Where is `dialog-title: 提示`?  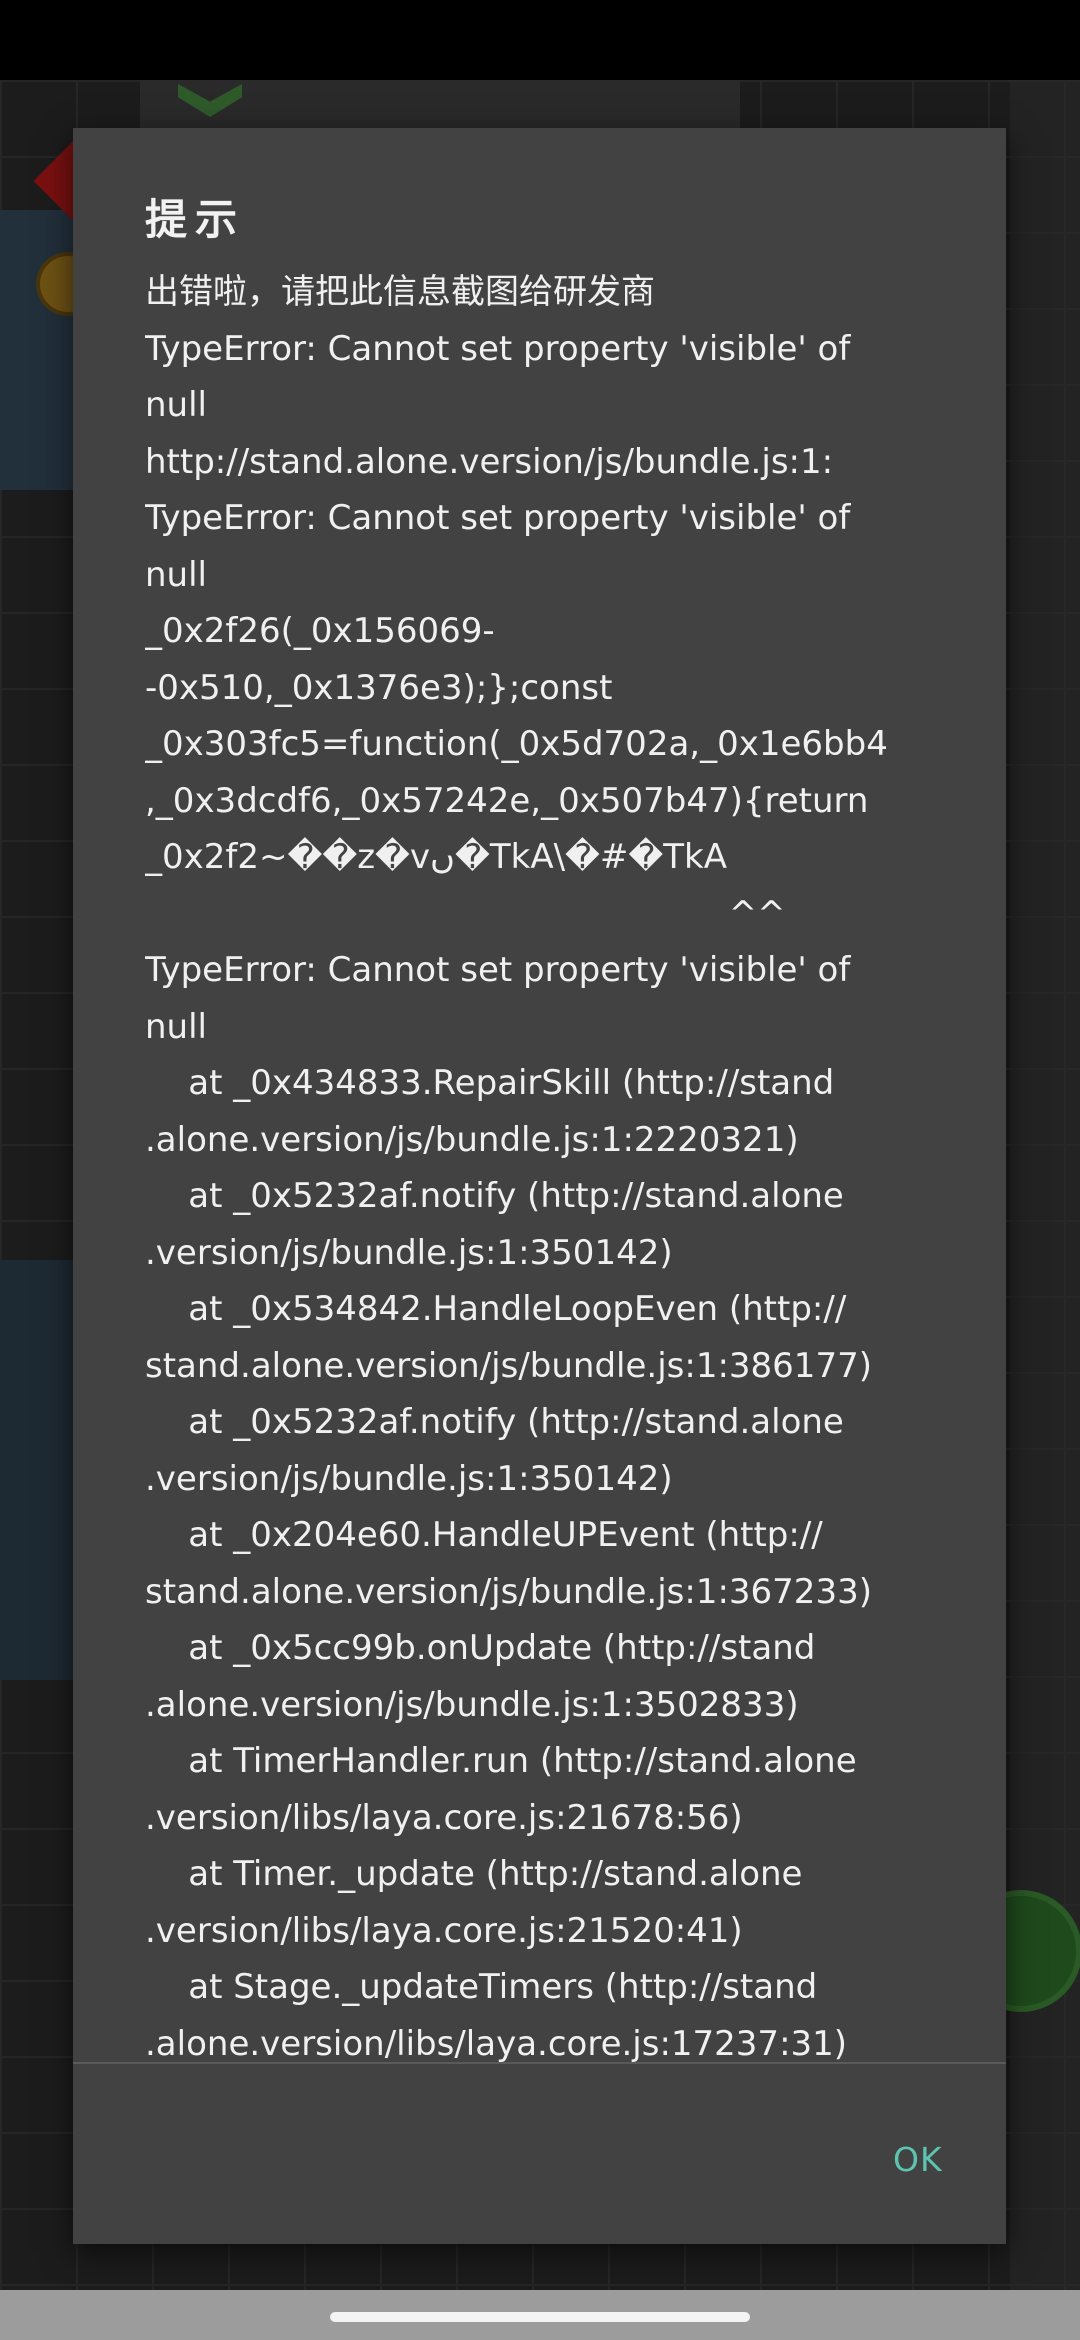
dialog-title: 提示 is located at coordinates (195, 219).